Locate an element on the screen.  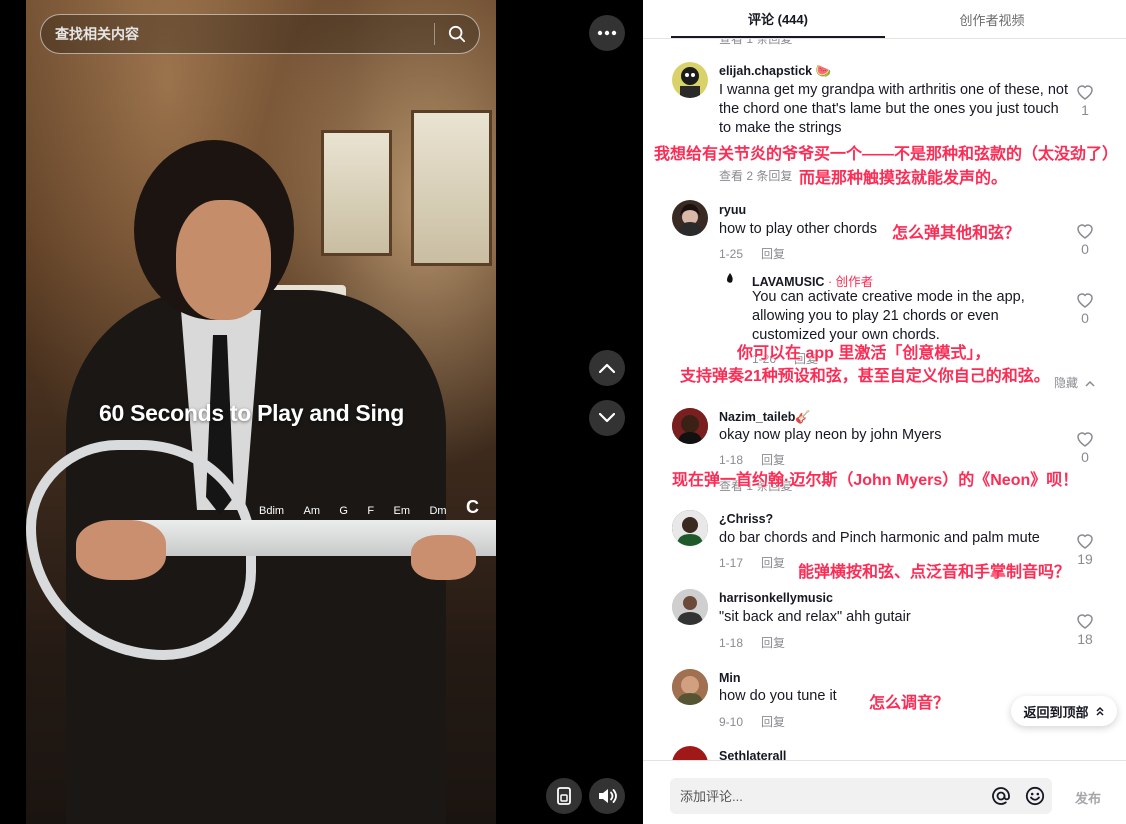
comment-date: 1-25 is located at coordinates (731, 254).